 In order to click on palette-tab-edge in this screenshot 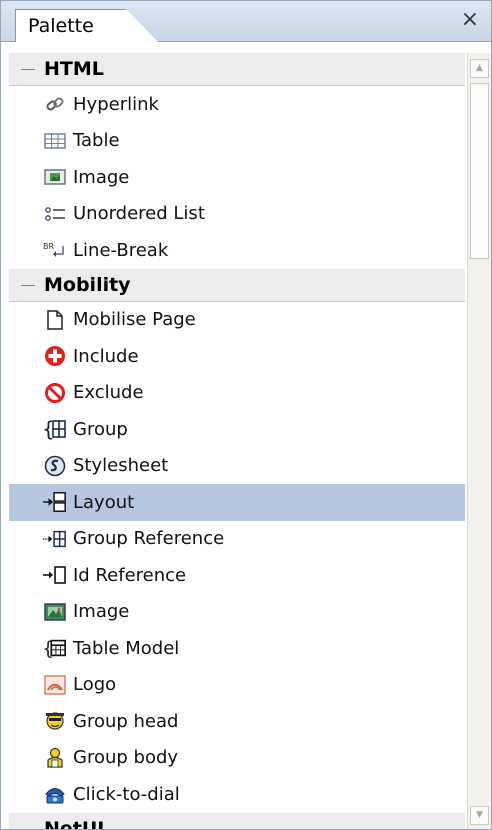, I will do `click(142, 25)`.